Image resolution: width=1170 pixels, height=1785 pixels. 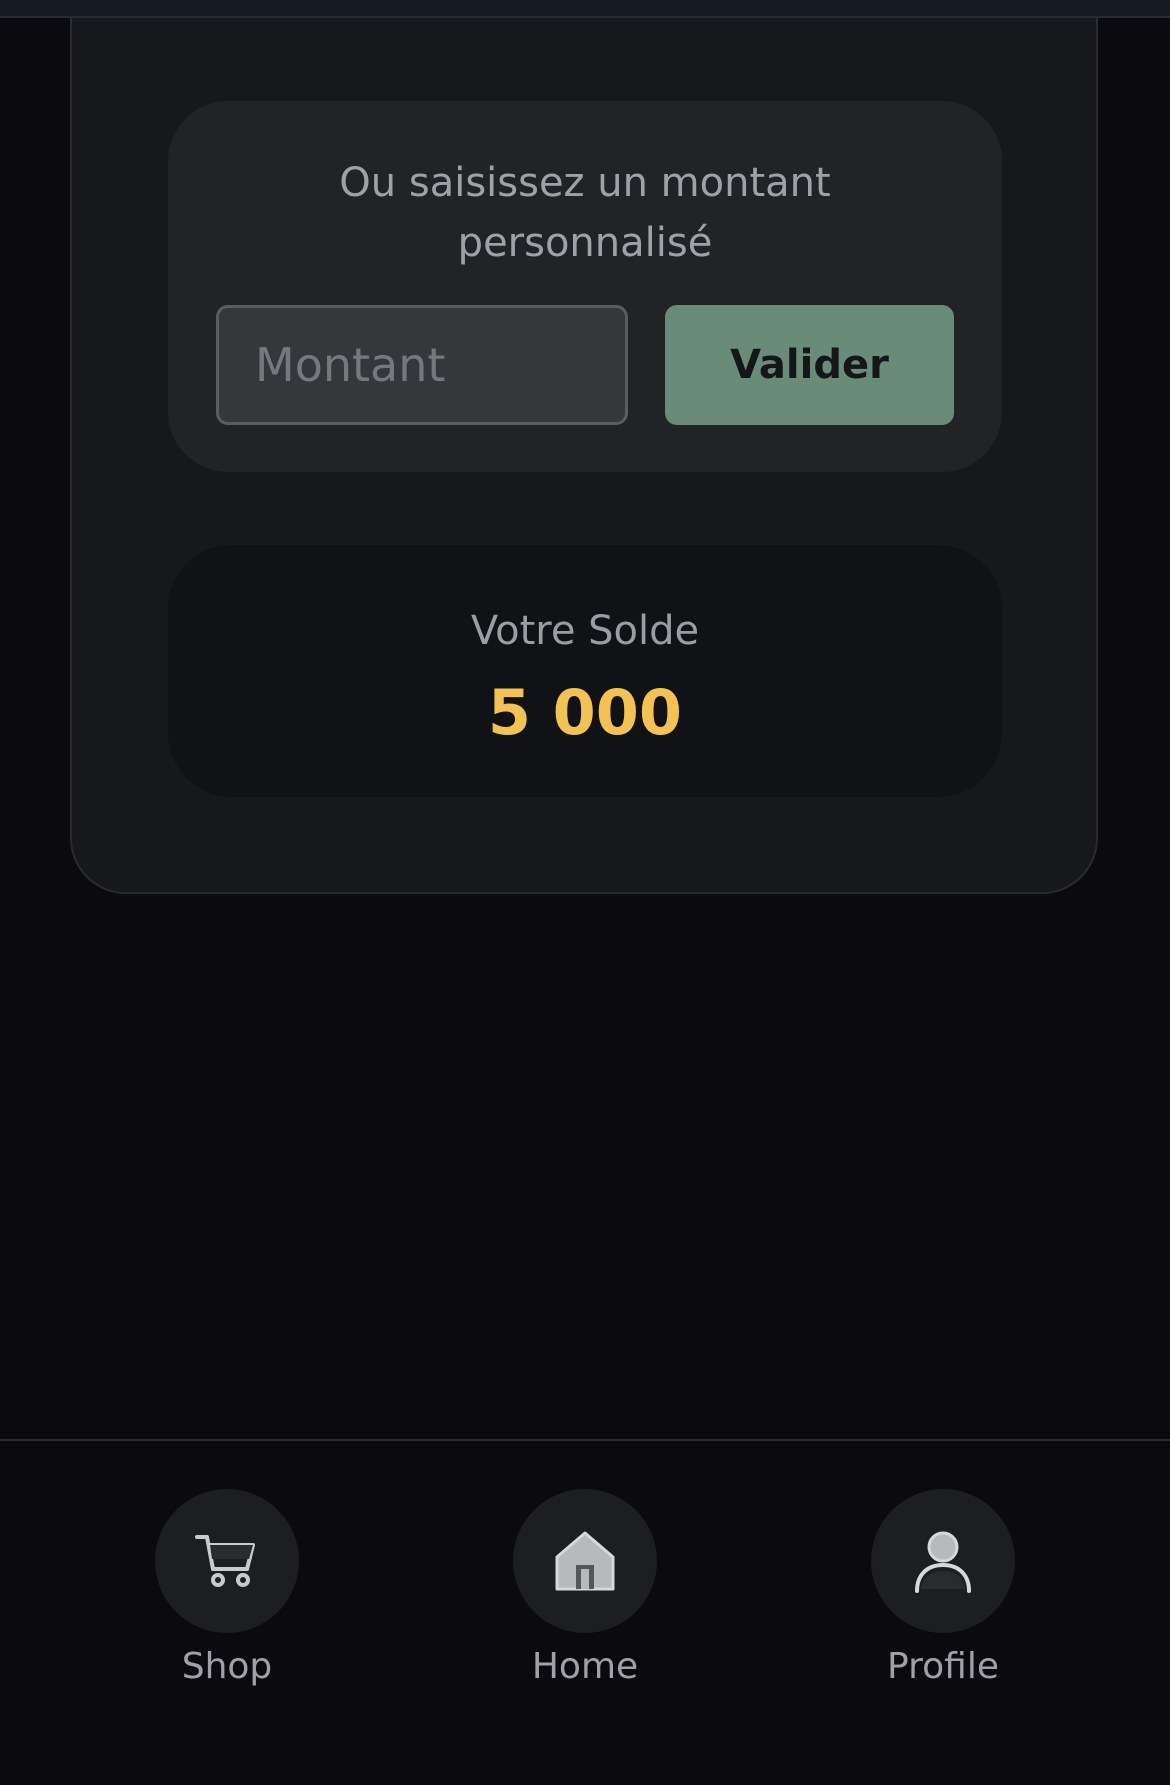 I want to click on home-icon, so click(x=585, y=1561).